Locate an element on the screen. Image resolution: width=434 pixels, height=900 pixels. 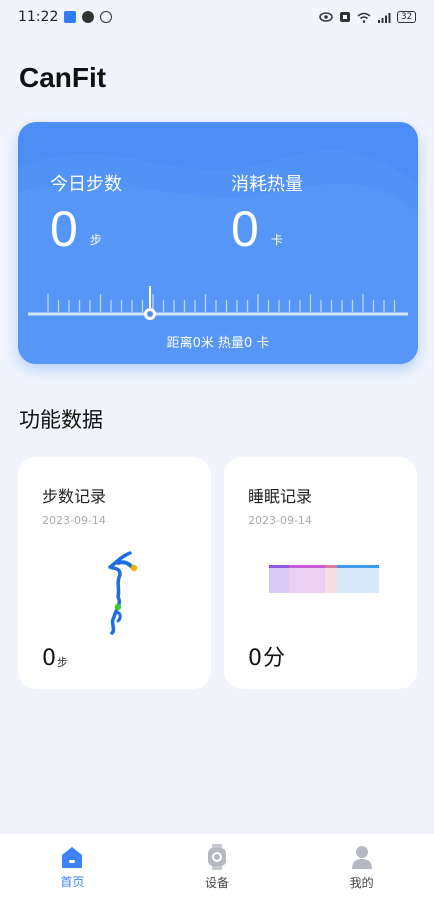
steps-stat: 今日步数 0 步 is located at coordinates (86, 212).